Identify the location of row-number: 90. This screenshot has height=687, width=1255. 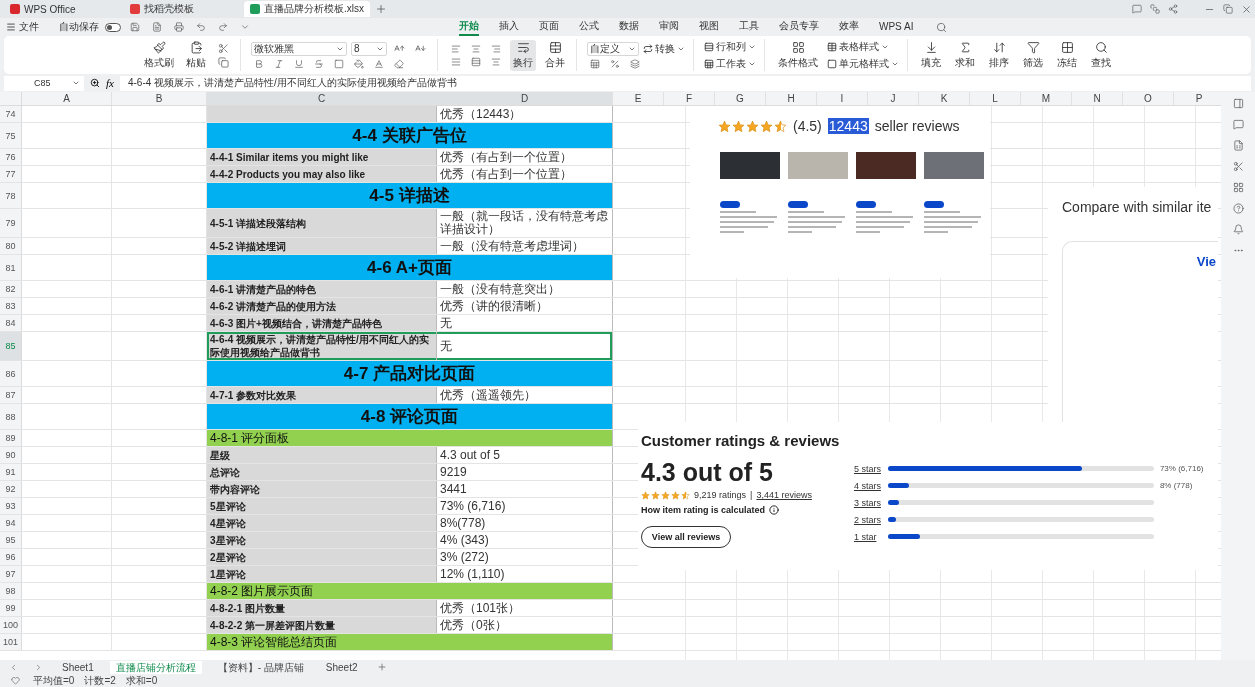
(11, 455).